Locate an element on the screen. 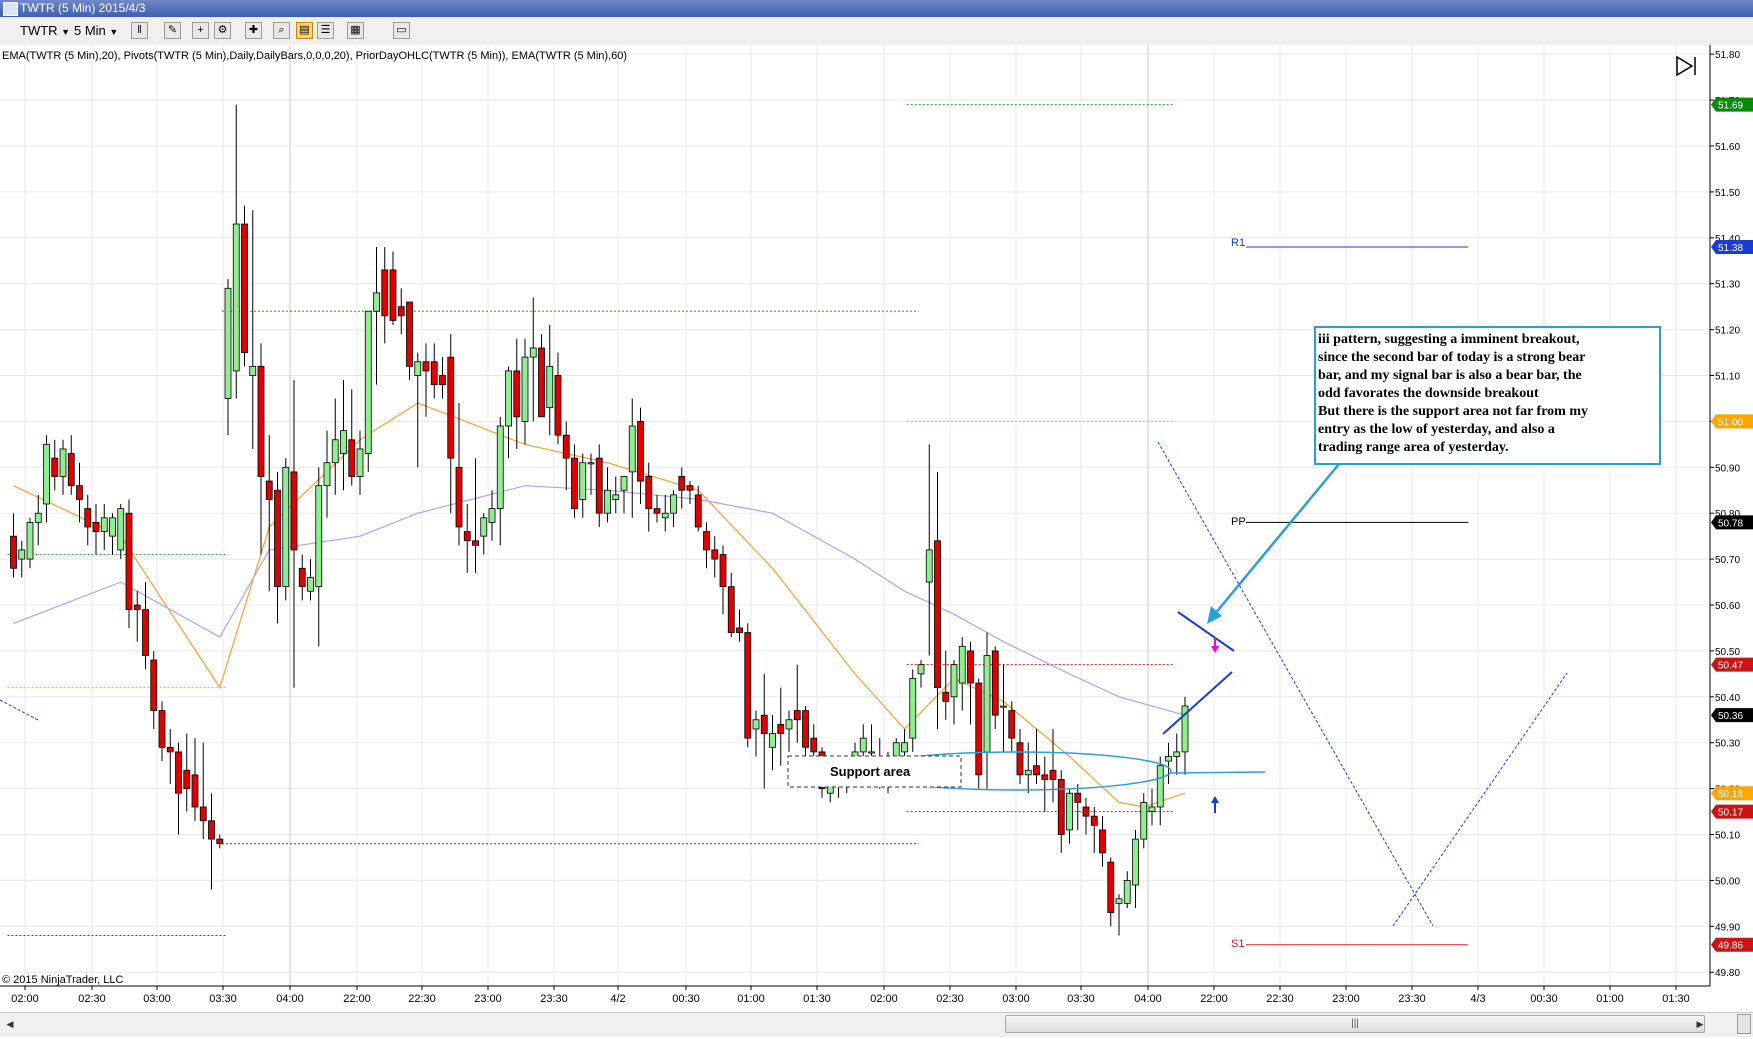 This screenshot has width=1753, height=1039. scroll-right-arrow-icon: ▶ is located at coordinates (1700, 1024).